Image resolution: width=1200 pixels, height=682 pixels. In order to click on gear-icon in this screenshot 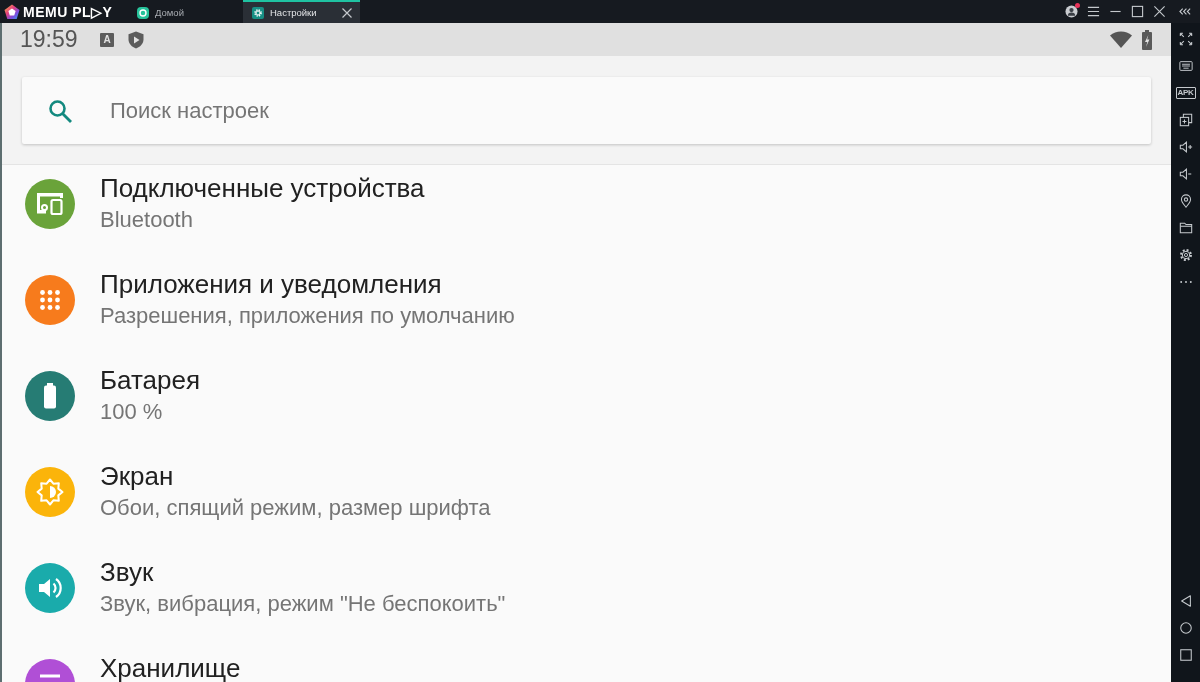, I will do `click(258, 12)`.